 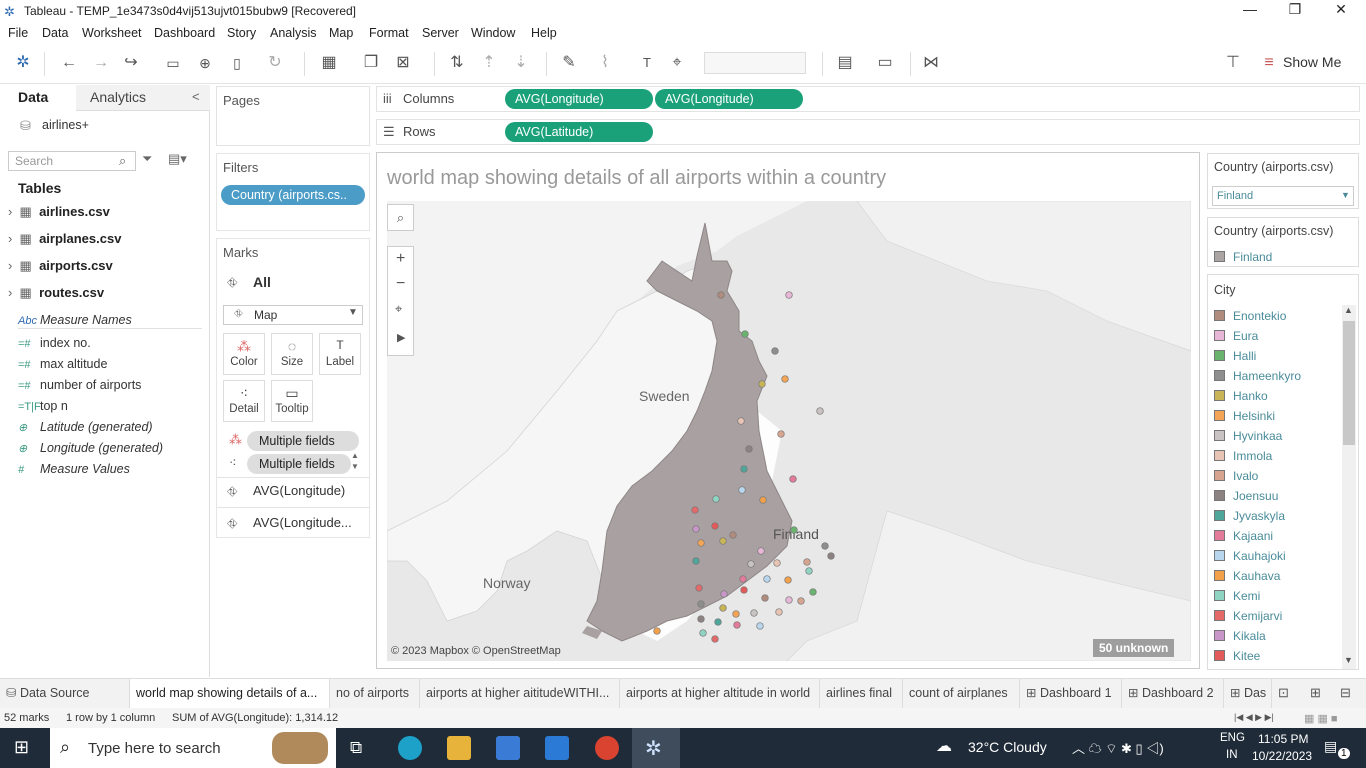 What do you see at coordinates (521, 63) in the screenshot?
I see `sort-descending-icon: ⇣` at bounding box center [521, 63].